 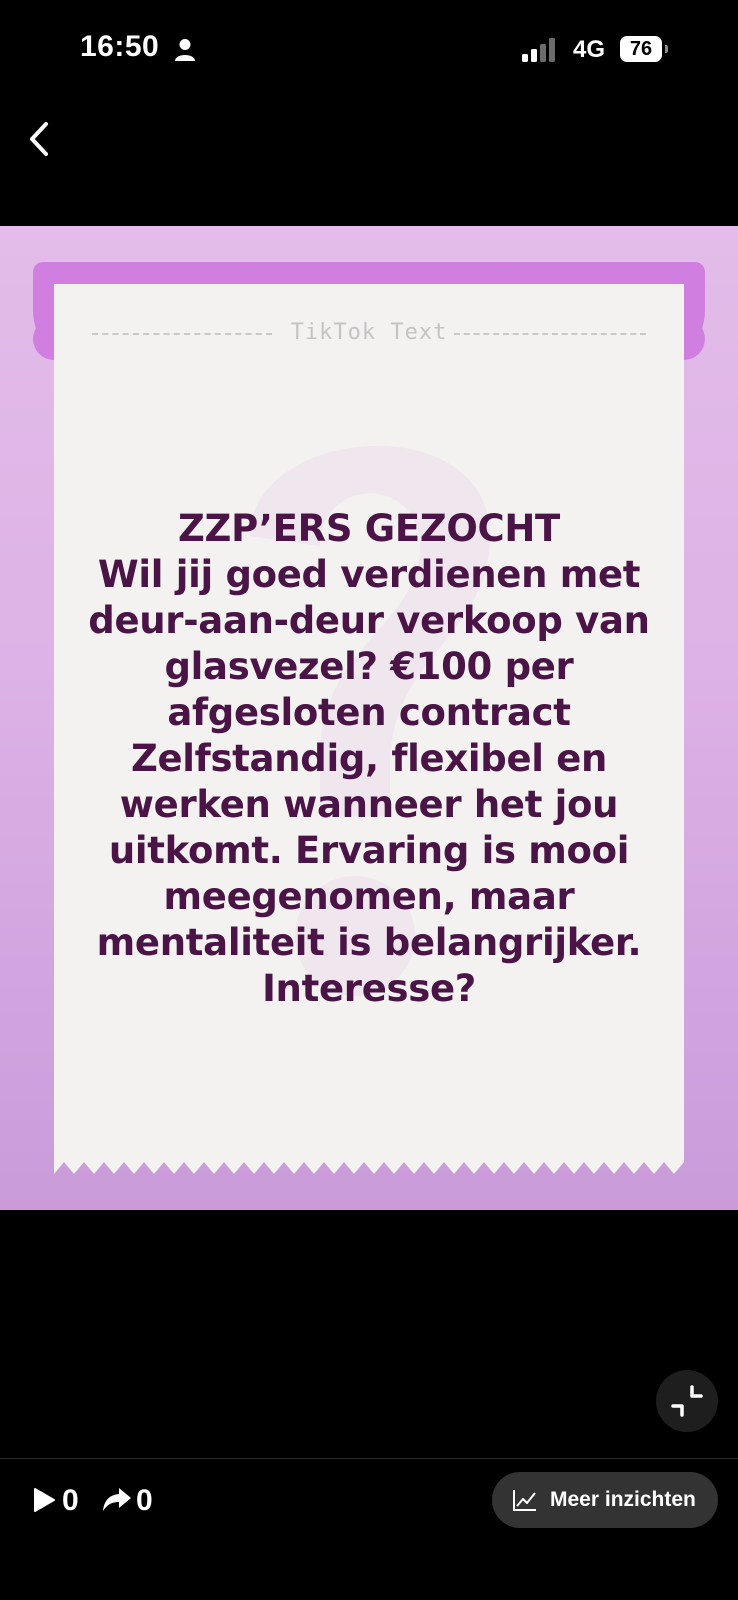 What do you see at coordinates (369, 1166) in the screenshot?
I see `paper-torn-edge` at bounding box center [369, 1166].